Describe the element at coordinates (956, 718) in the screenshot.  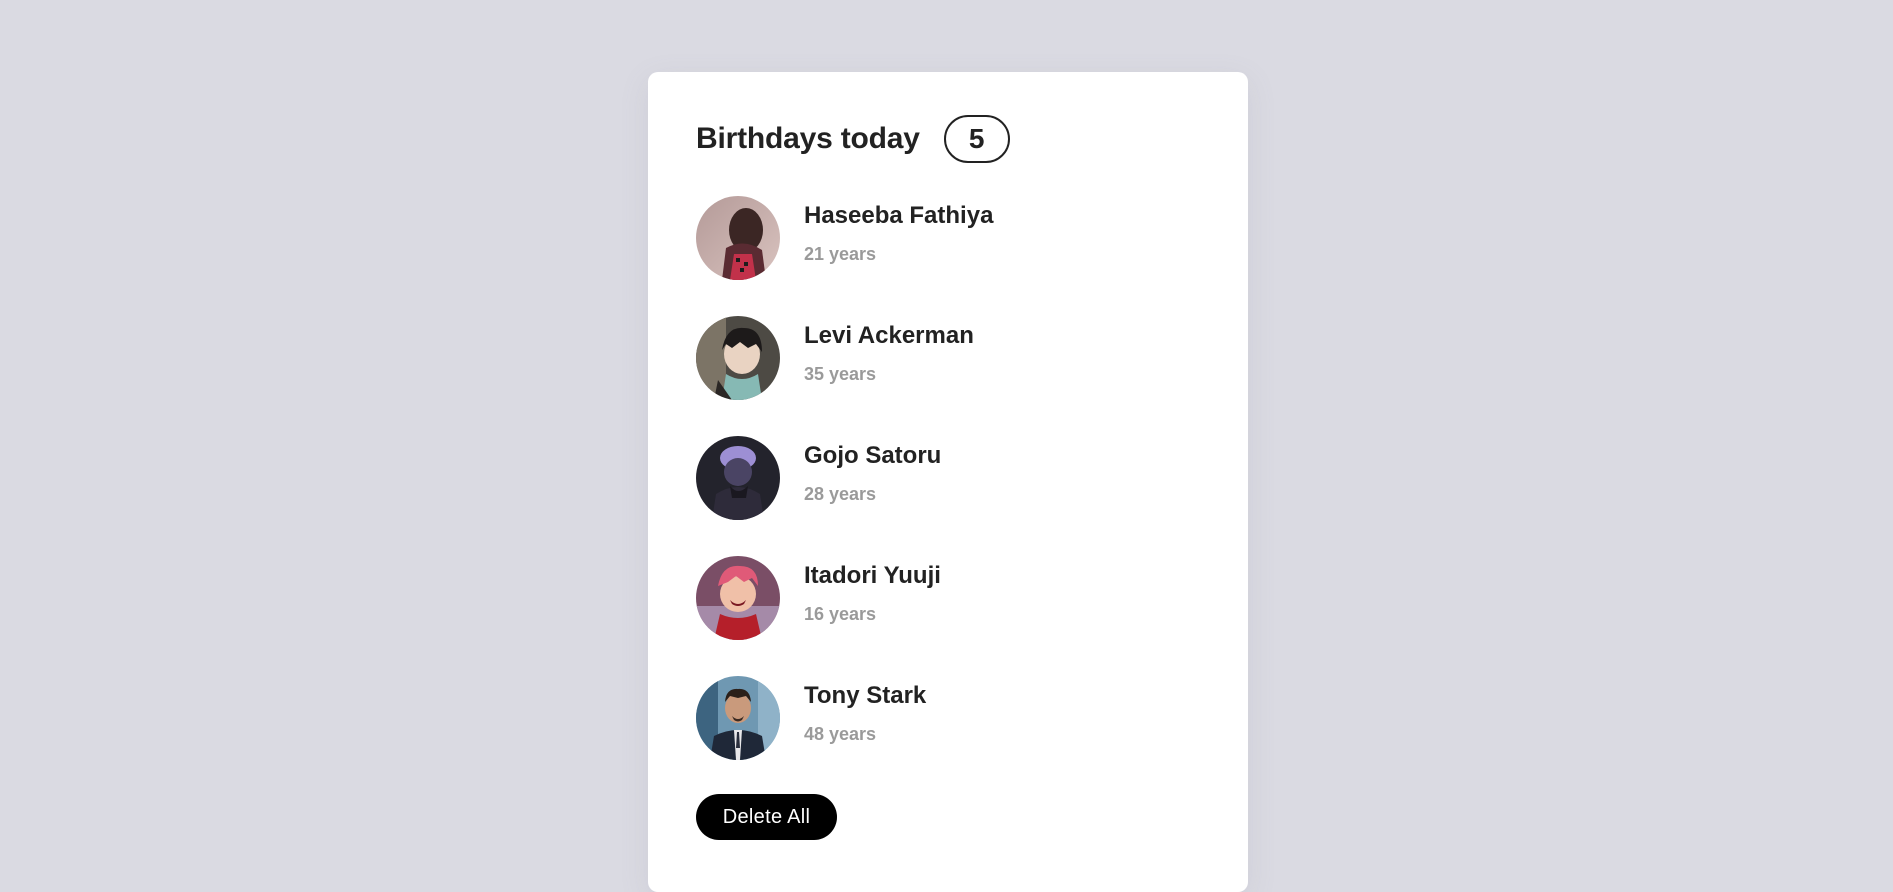
I see `list-item: Tony Stark 48 years` at that location.